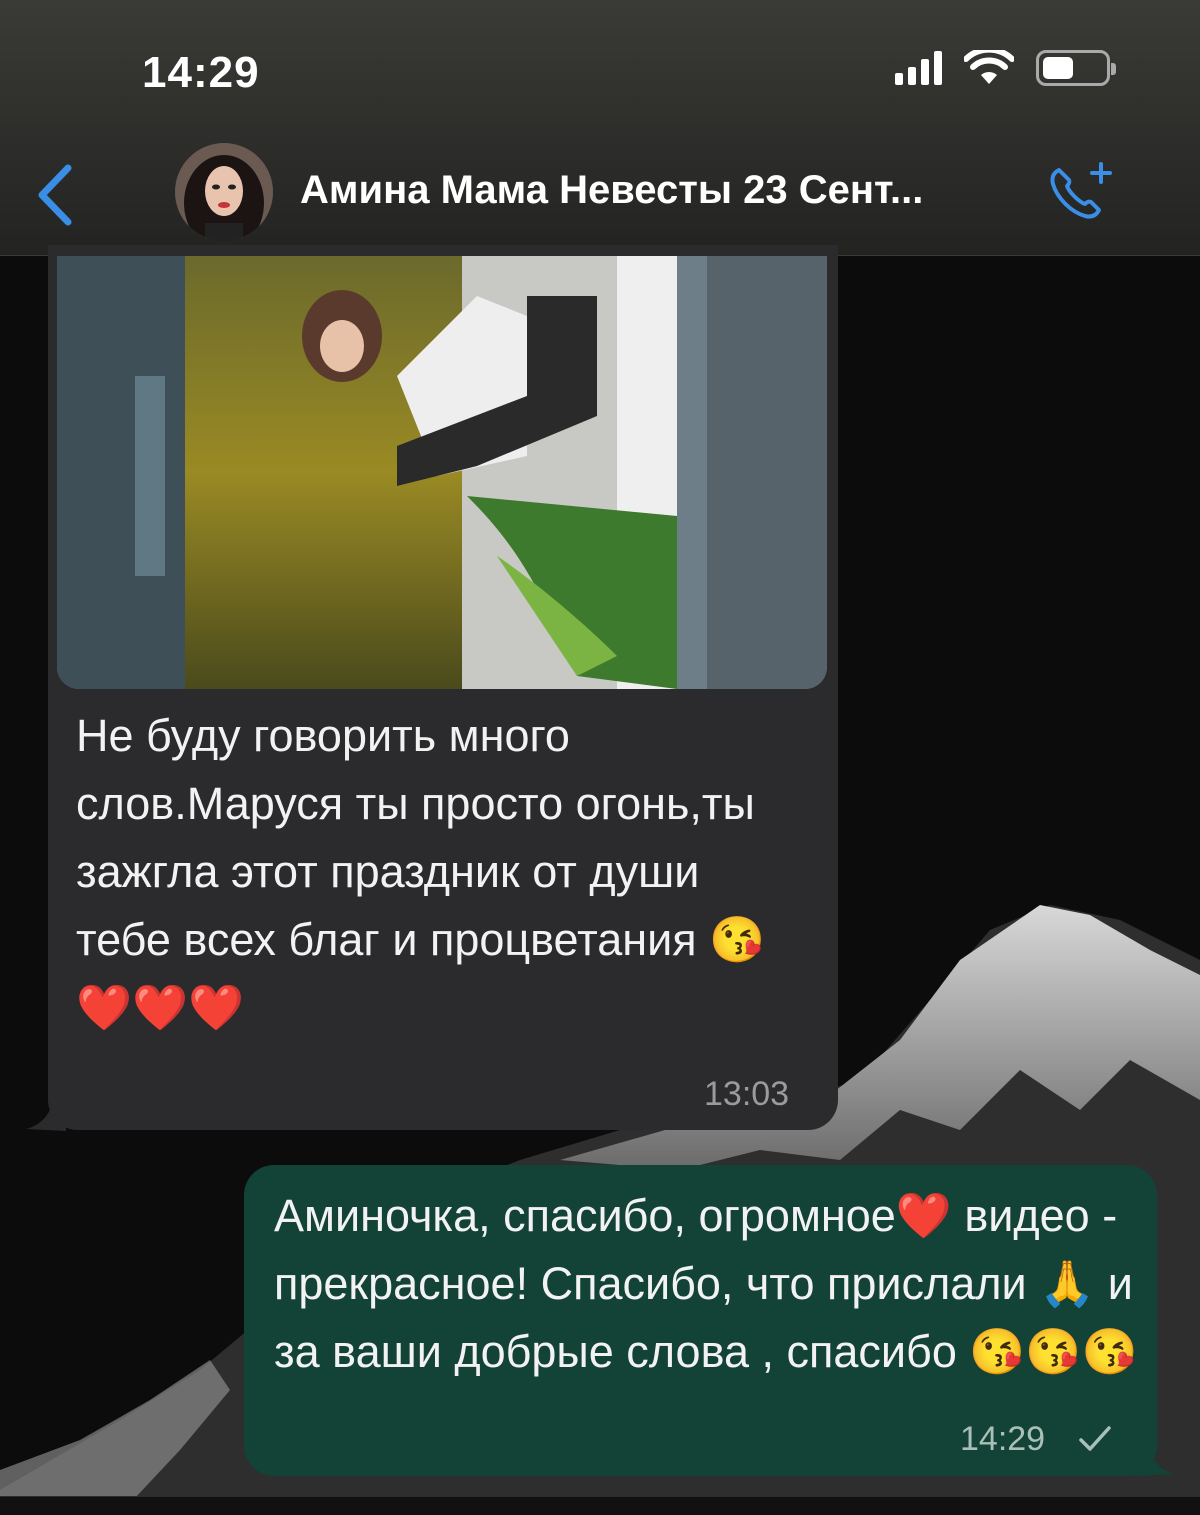 The height and width of the screenshot is (1515, 1200). I want to click on message-text: Аминочка, спасибо, огромное, so click(585, 1215).